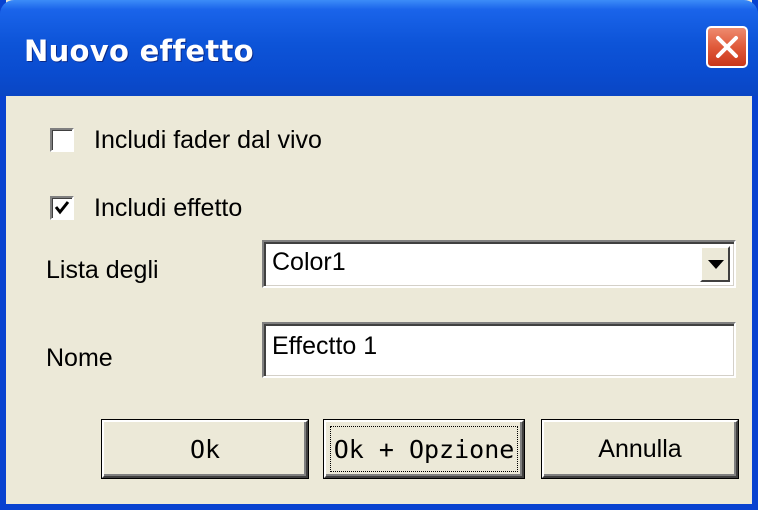  What do you see at coordinates (139, 51) in the screenshot?
I see `dialog-title: Nuovo effetto` at bounding box center [139, 51].